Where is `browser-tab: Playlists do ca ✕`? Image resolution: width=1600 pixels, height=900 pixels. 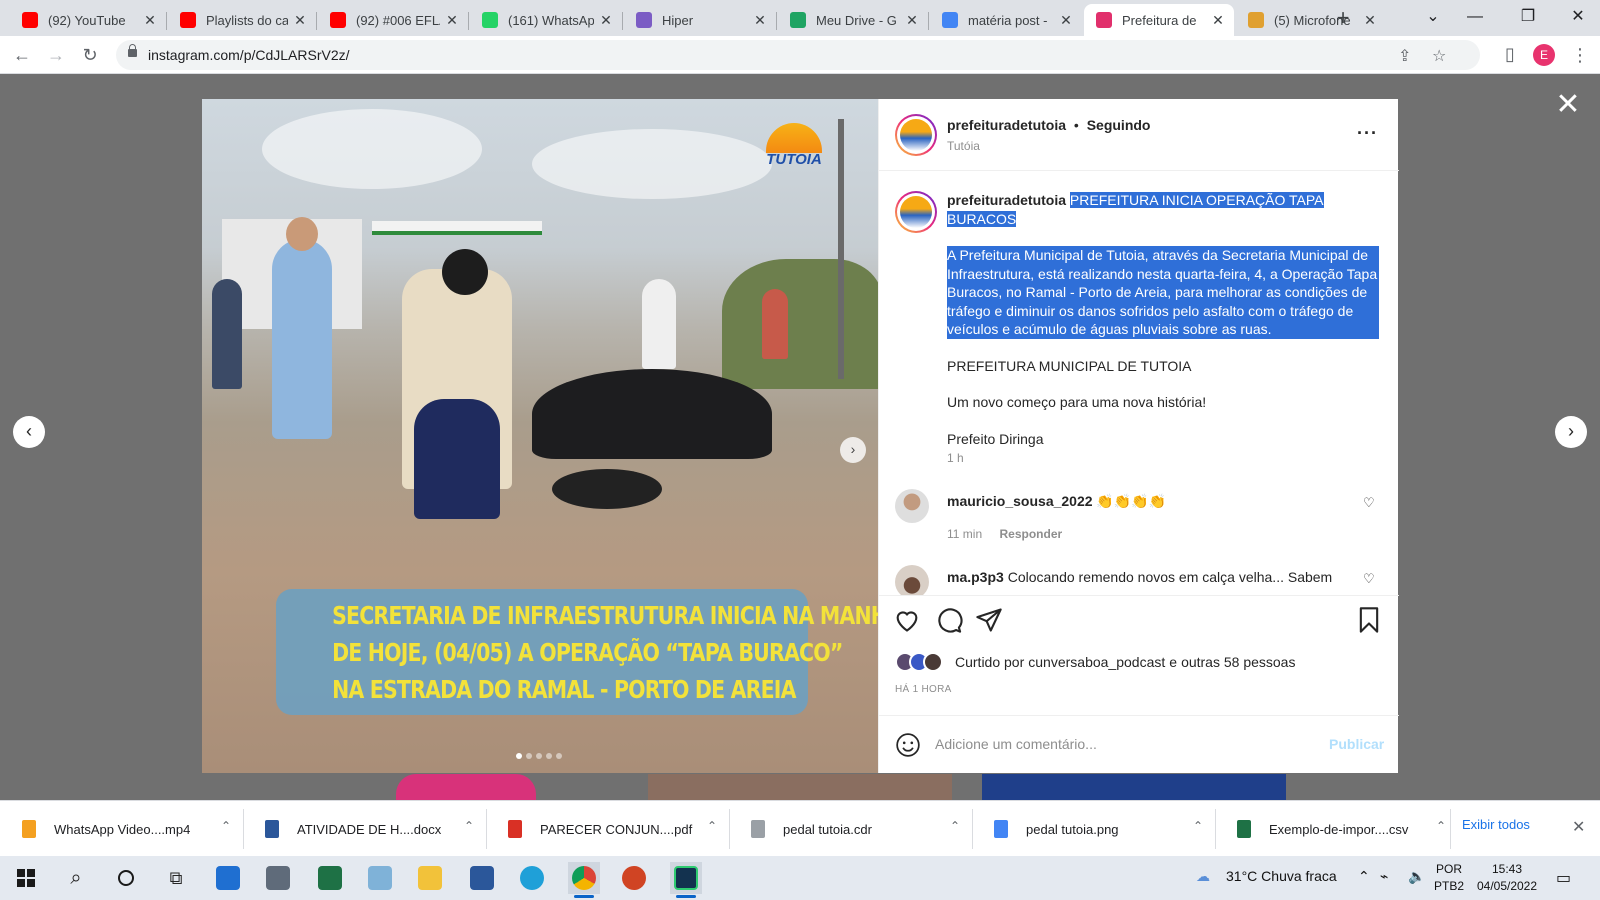 browser-tab: Playlists do ca ✕ is located at coordinates (242, 20).